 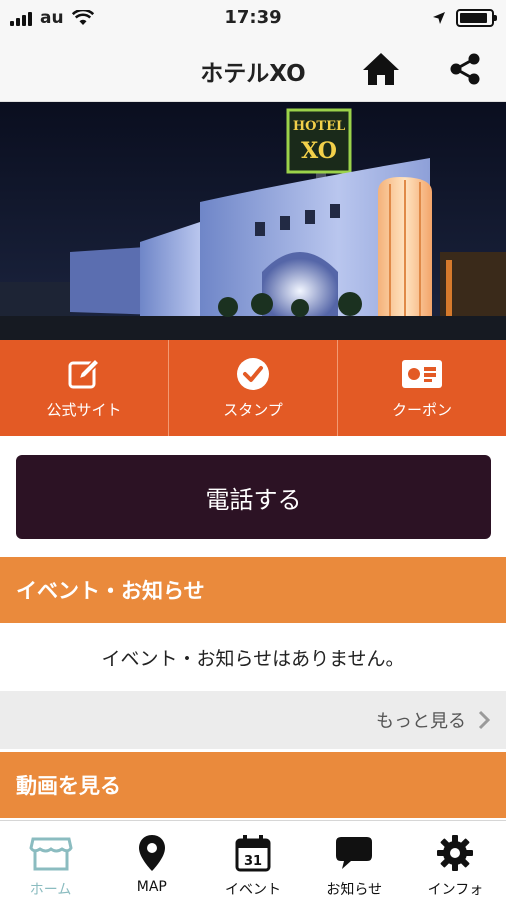 I want to click on call-button: 電話する, so click(x=253, y=497).